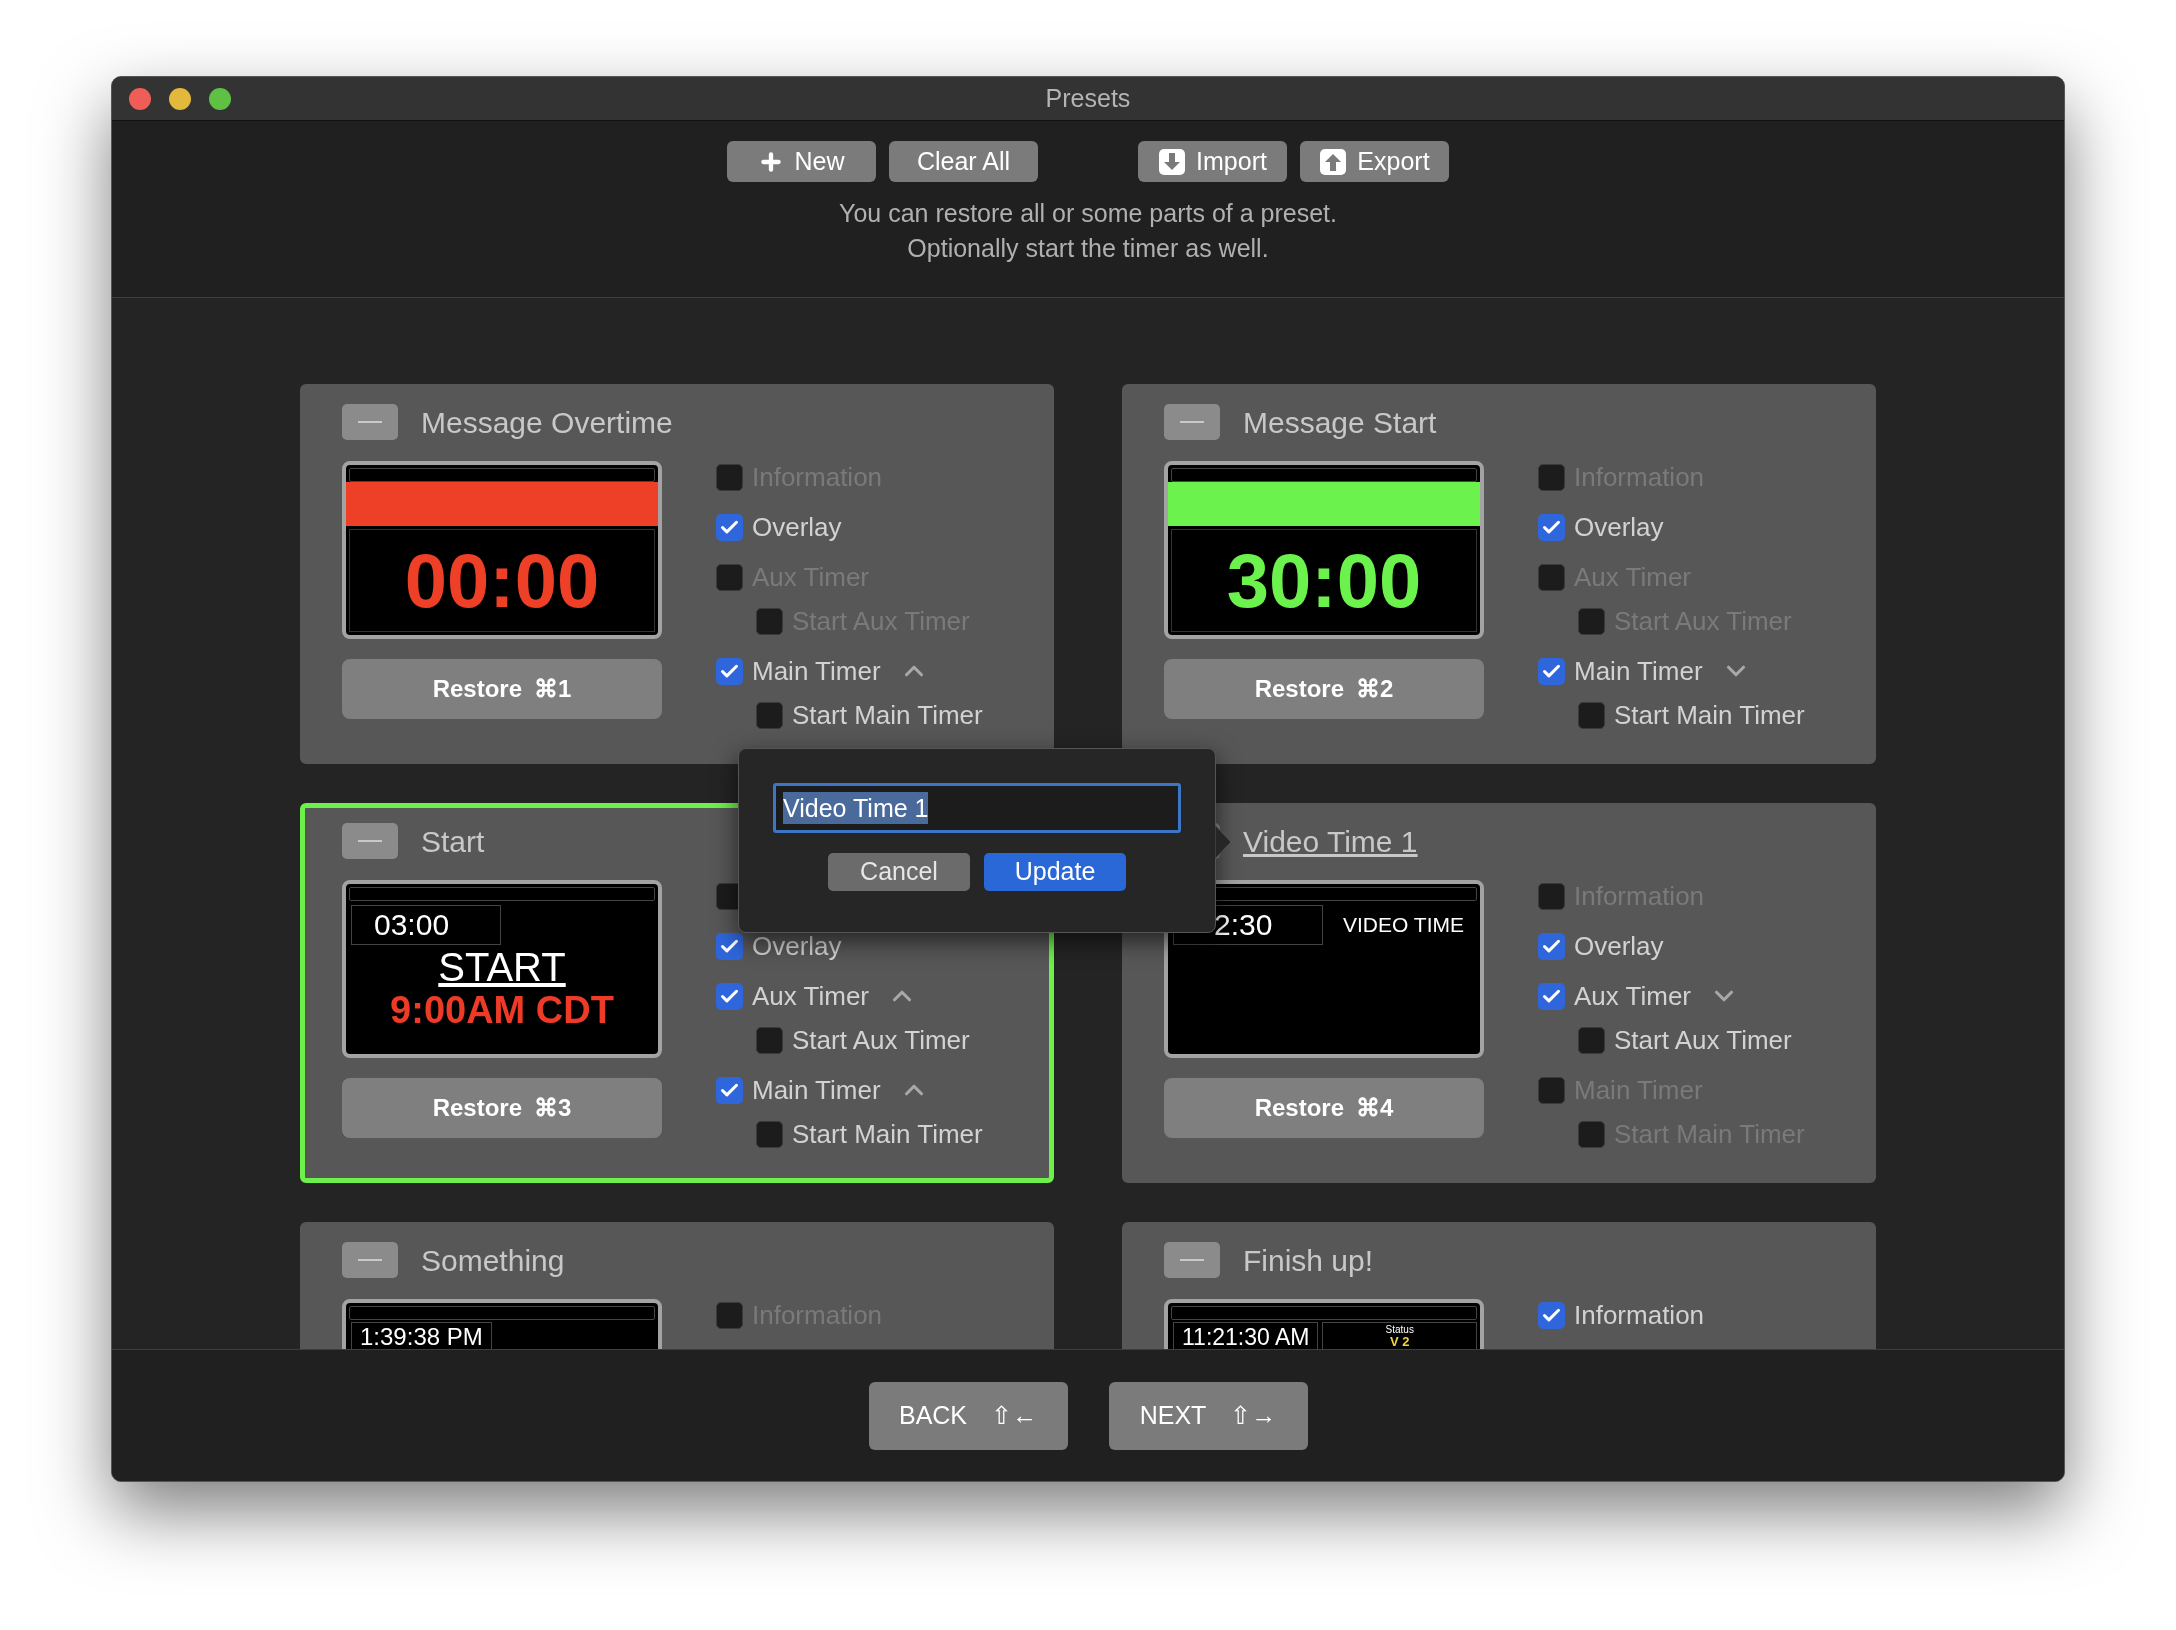  What do you see at coordinates (180, 98) in the screenshot?
I see `minimize-icon` at bounding box center [180, 98].